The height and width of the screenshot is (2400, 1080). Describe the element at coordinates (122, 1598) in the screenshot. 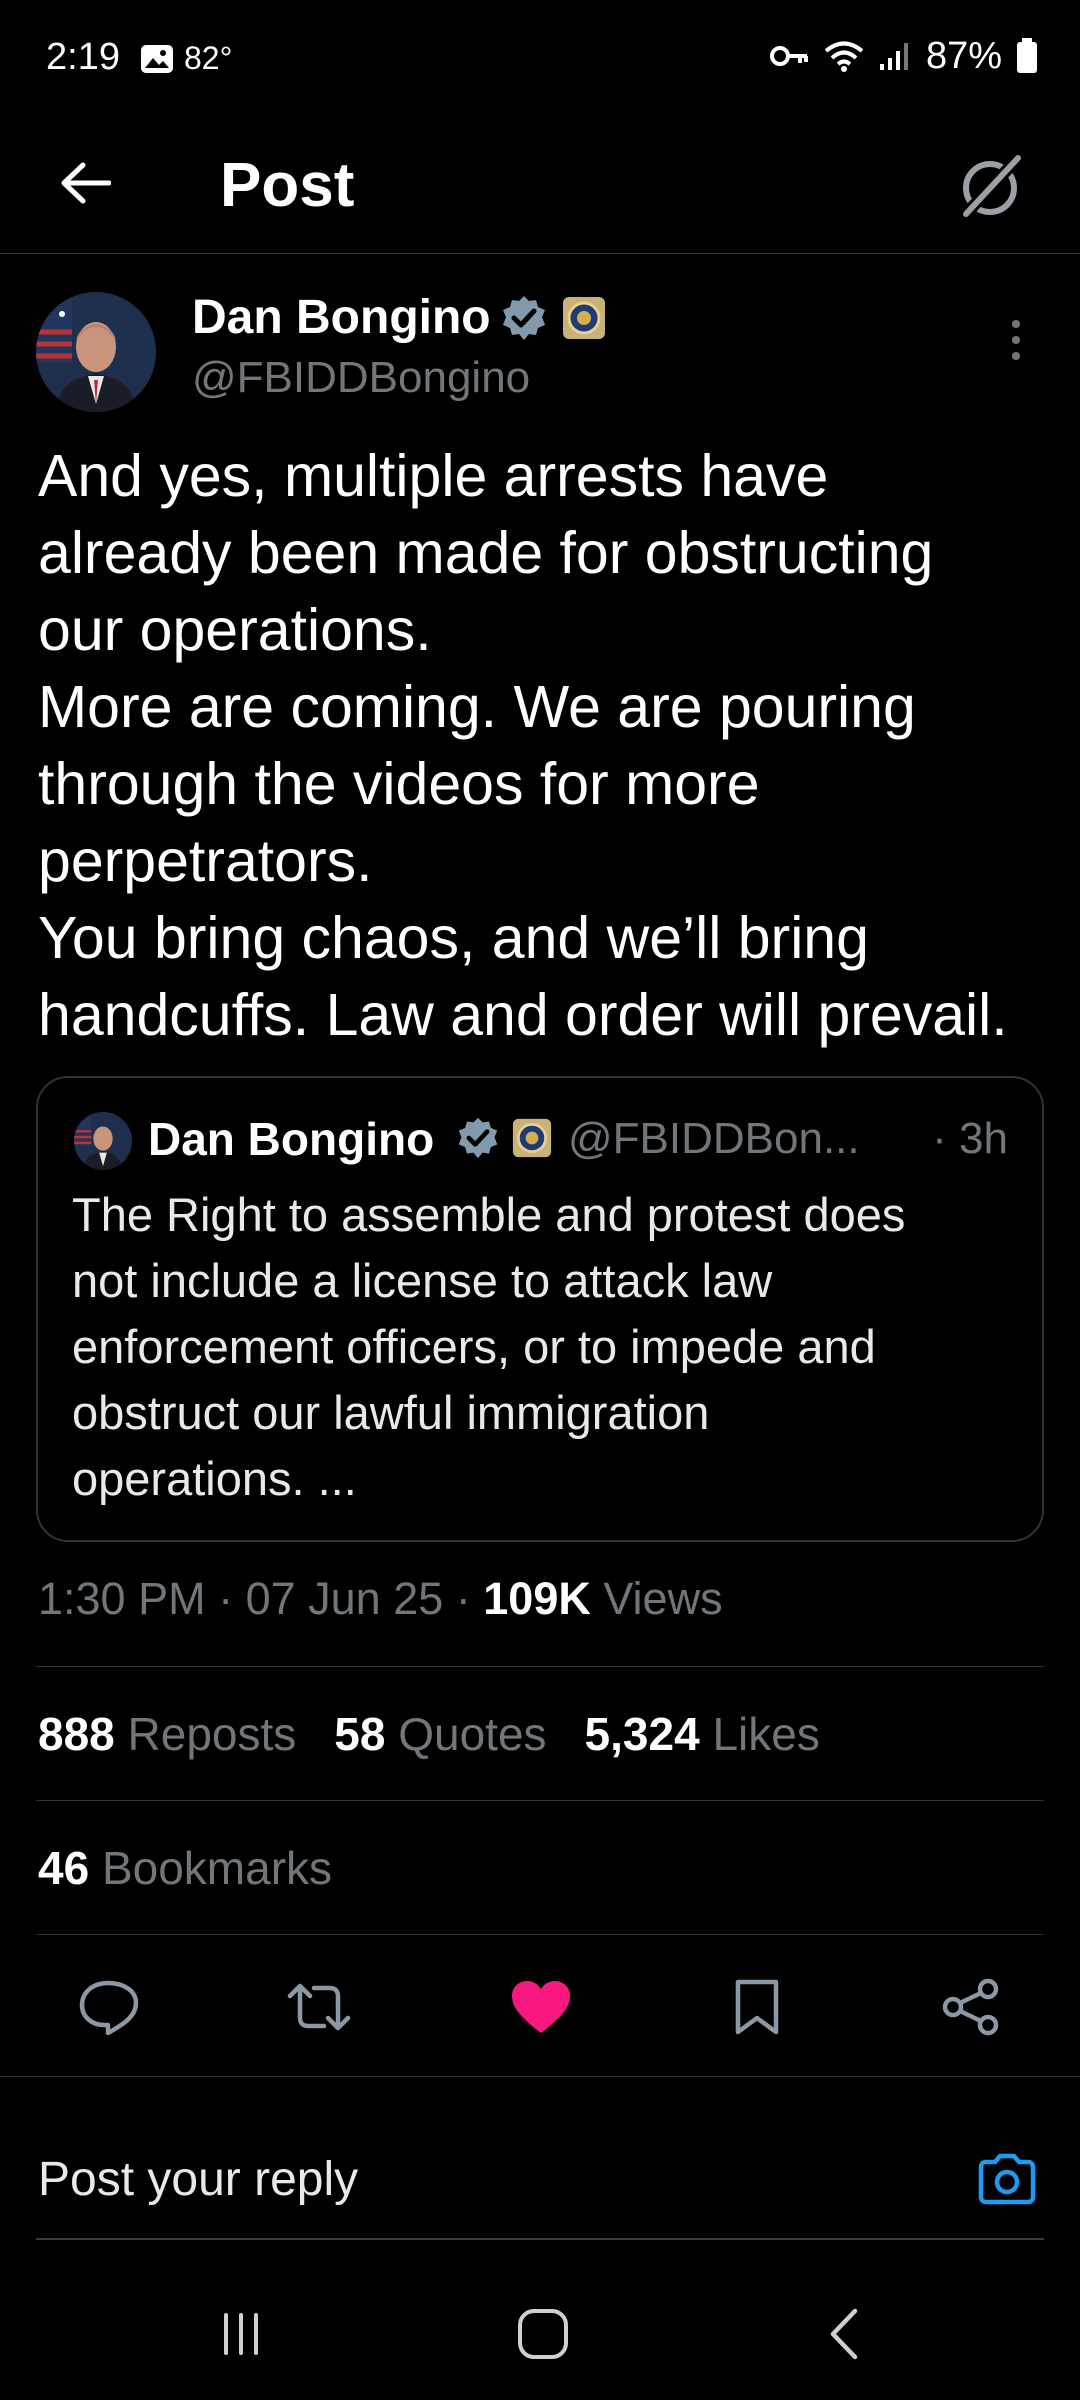

I see `post-time: 1:30 PM` at that location.